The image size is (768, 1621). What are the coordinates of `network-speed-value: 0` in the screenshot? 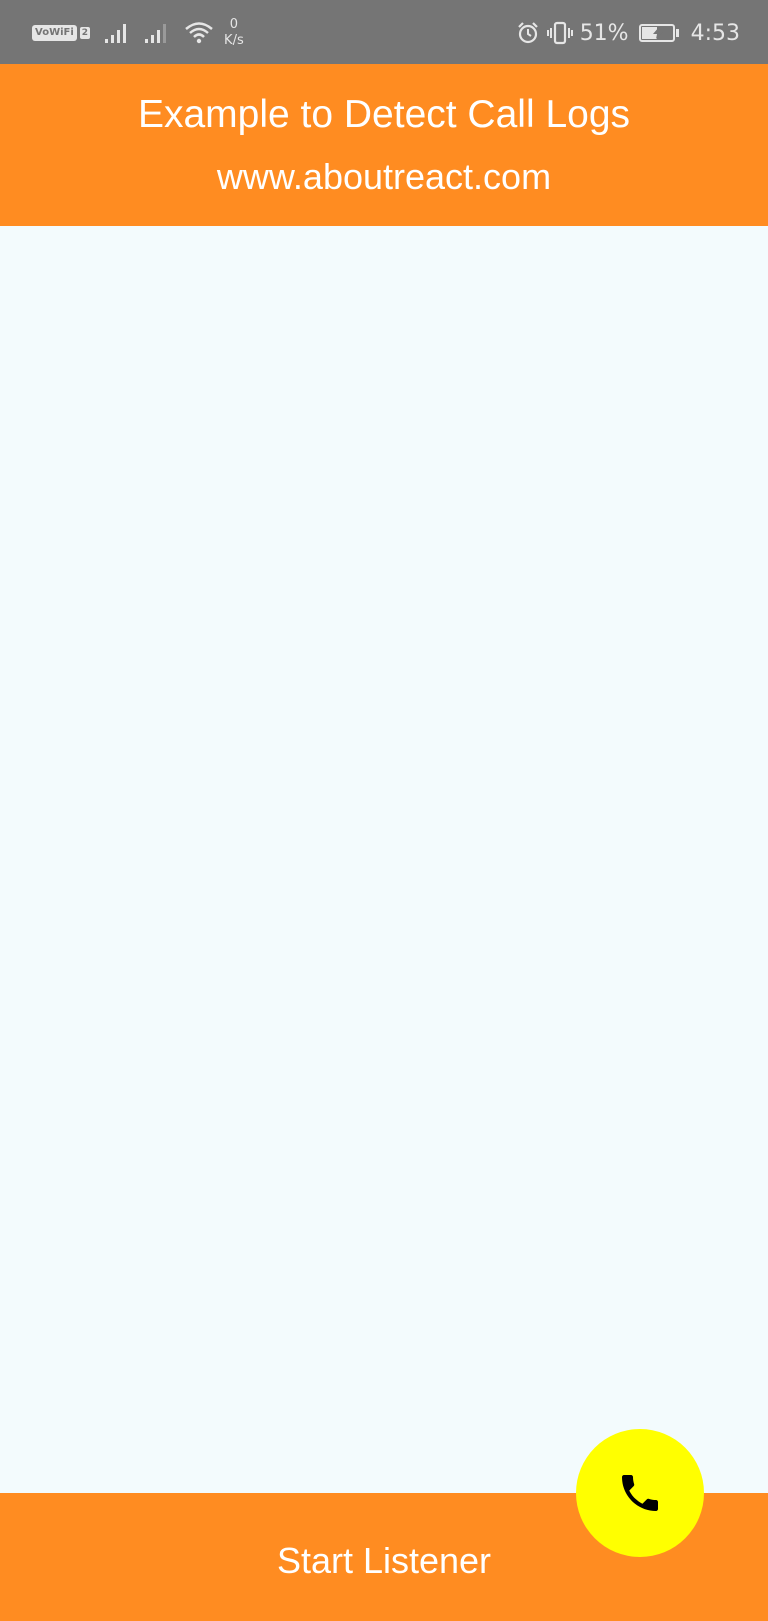 It's located at (234, 24).